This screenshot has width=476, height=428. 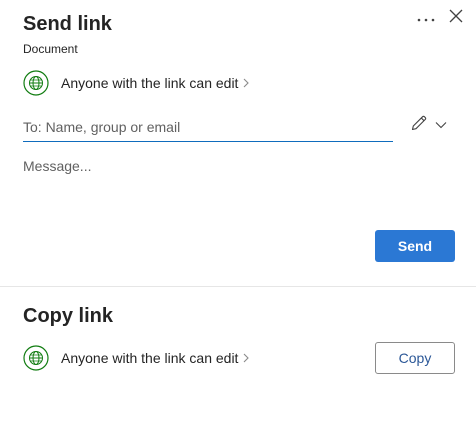 What do you see at coordinates (67, 24) in the screenshot?
I see `send-link-title: Send link` at bounding box center [67, 24].